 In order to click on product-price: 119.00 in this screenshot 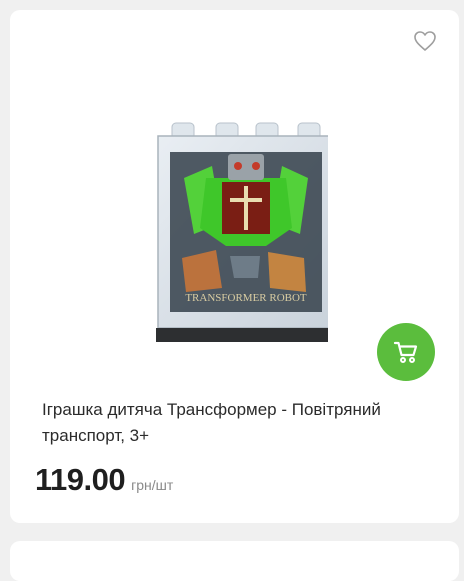, I will do `click(80, 479)`.